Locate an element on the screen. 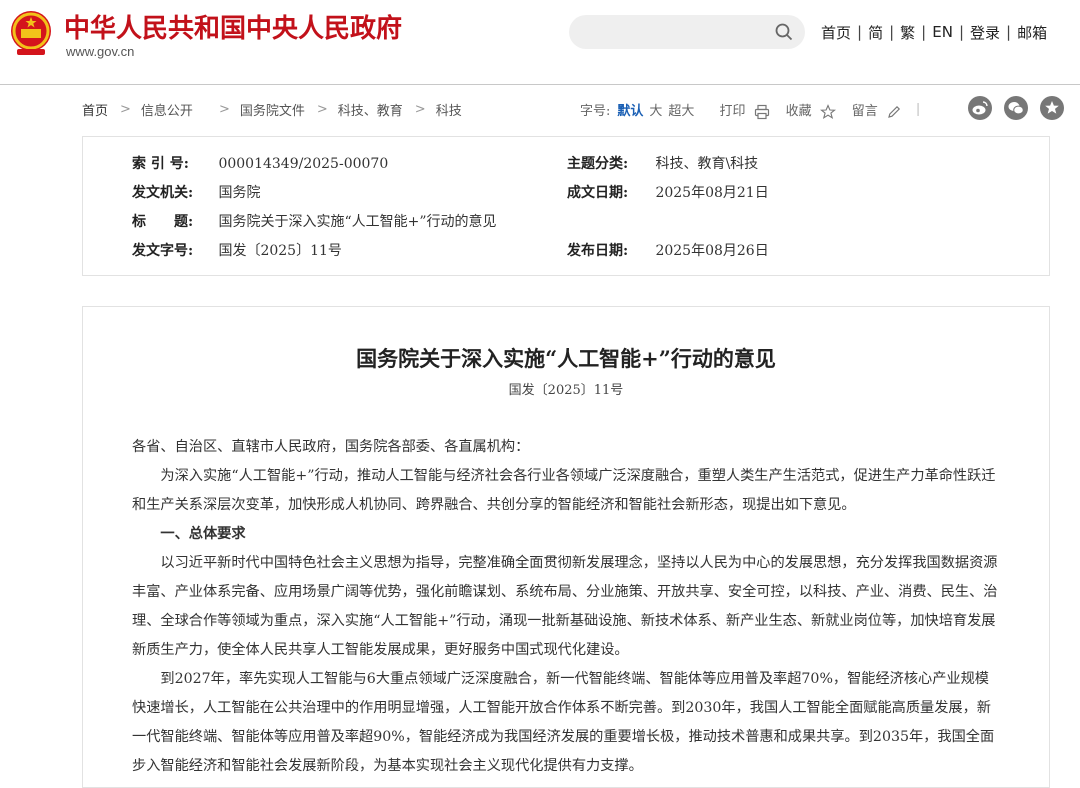 This screenshot has height=788, width=1080. meta-issuer: 发文机关: 国务院 is located at coordinates (196, 192).